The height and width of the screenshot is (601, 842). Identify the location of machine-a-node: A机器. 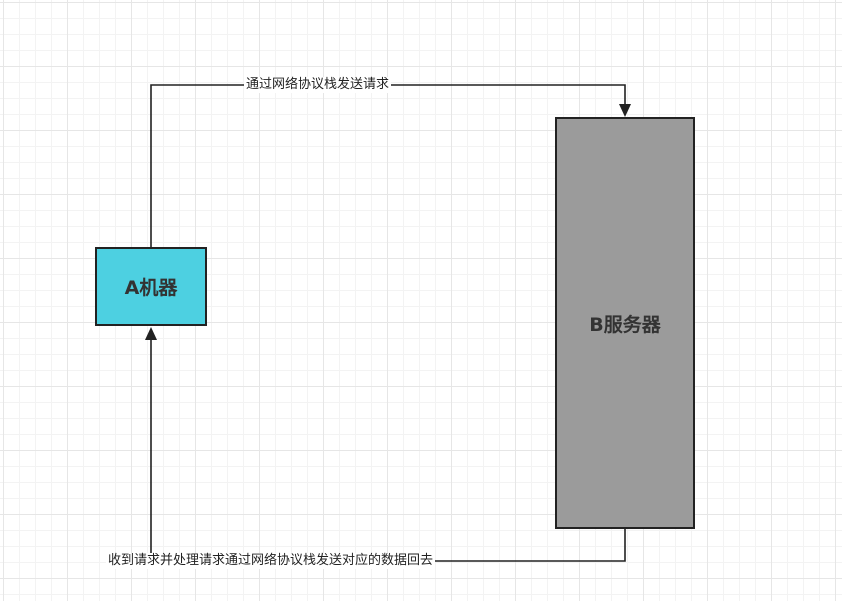
(151, 286).